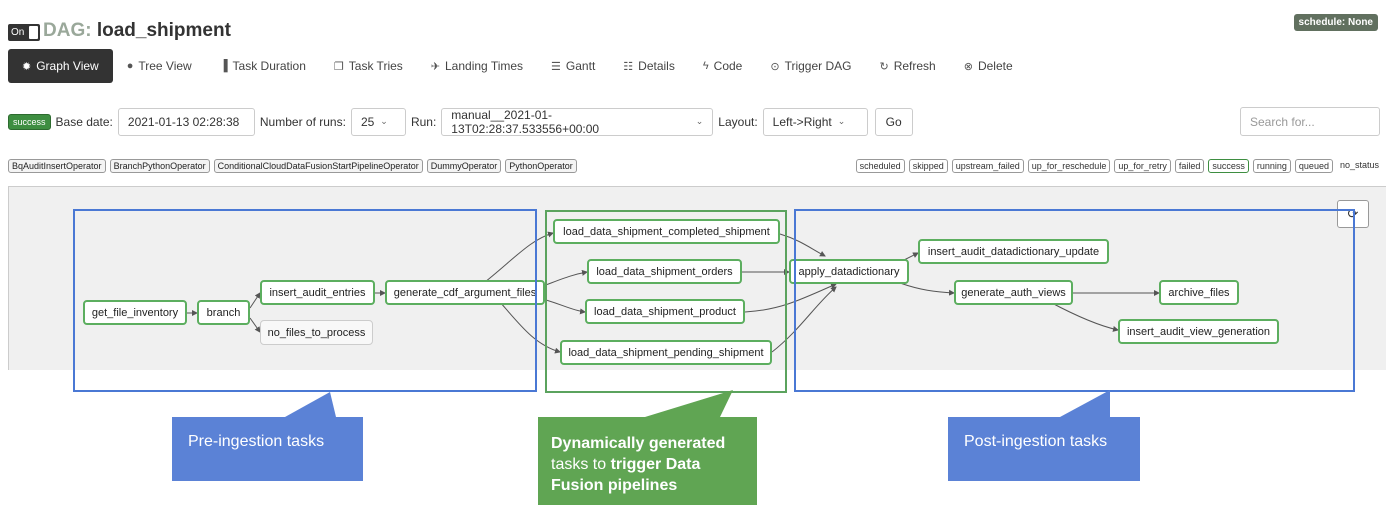 Image resolution: width=1386 pixels, height=512 pixels. What do you see at coordinates (581, 464) in the screenshot?
I see `callout-plain: tasks to` at bounding box center [581, 464].